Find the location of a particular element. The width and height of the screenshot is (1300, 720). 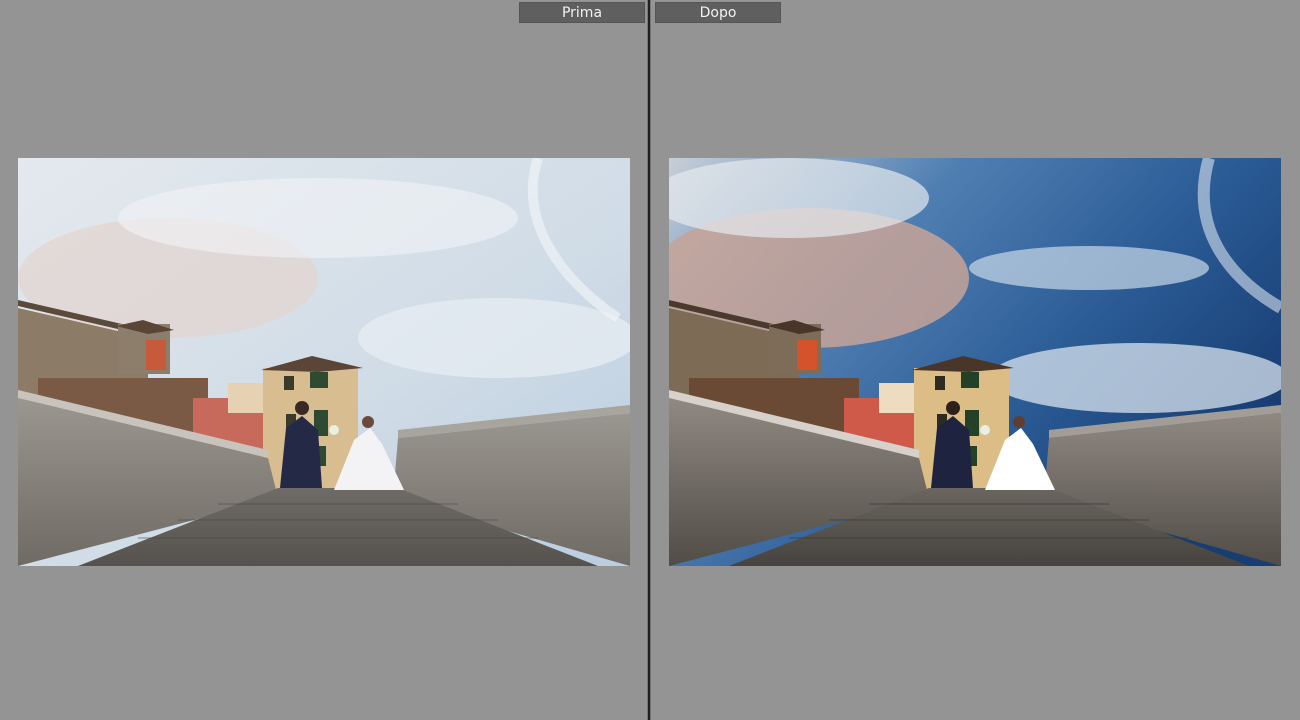

after-label: Dopo is located at coordinates (718, 12).